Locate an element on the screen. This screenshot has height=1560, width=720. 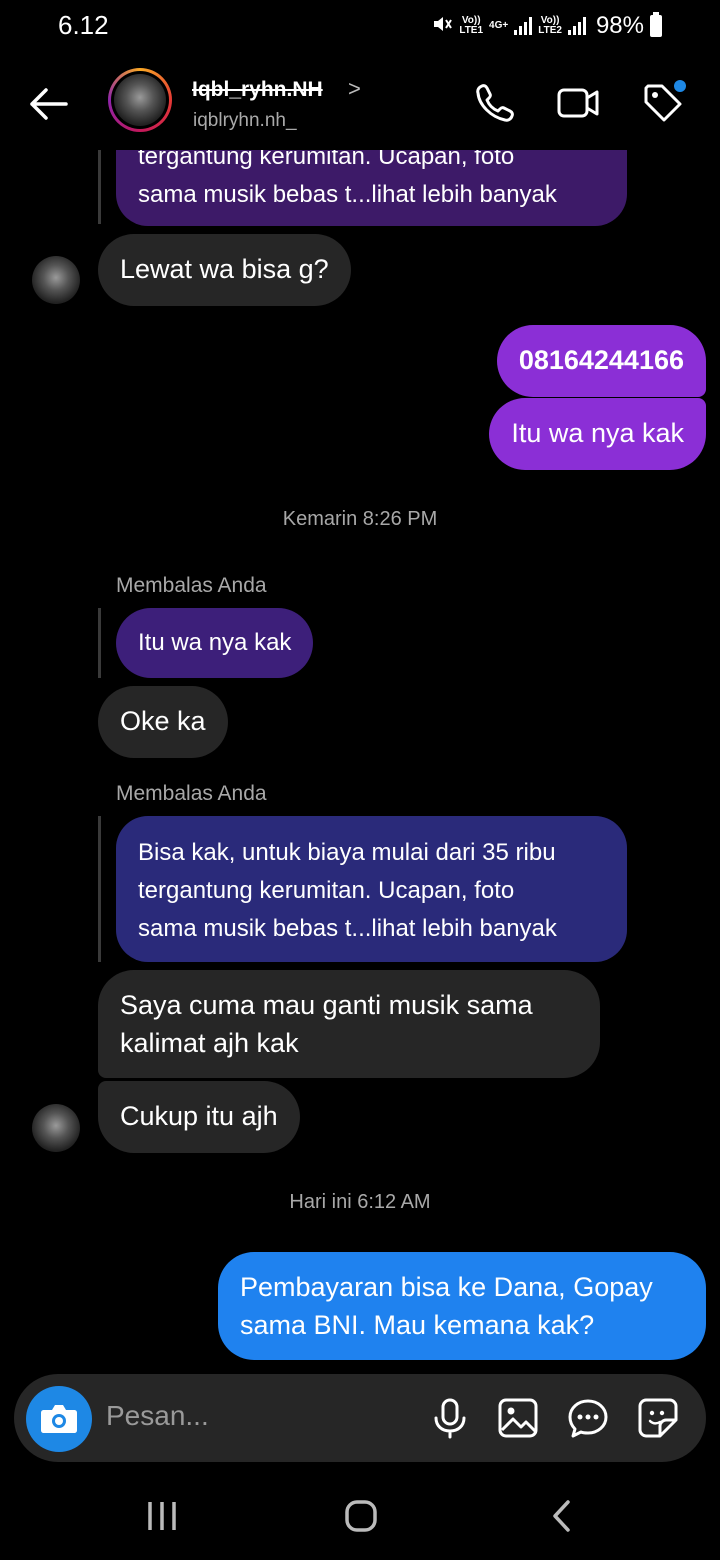
message-text-line: Saya cuma mau ganti musik sama is located at coordinates (326, 1005).